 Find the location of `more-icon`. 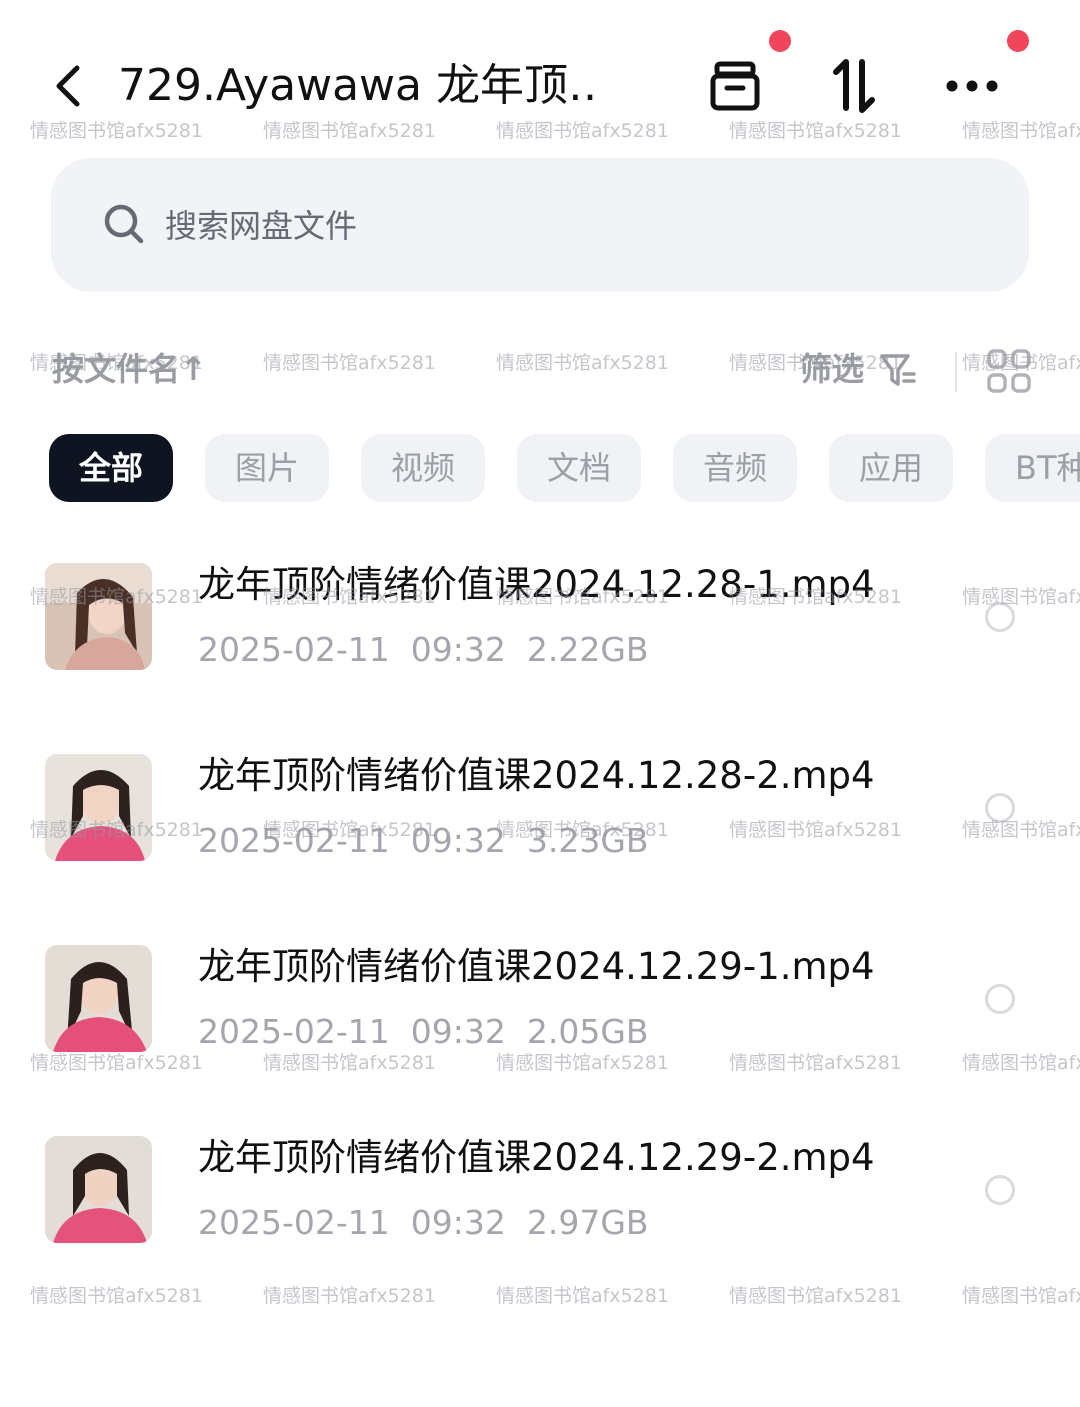

more-icon is located at coordinates (972, 86).